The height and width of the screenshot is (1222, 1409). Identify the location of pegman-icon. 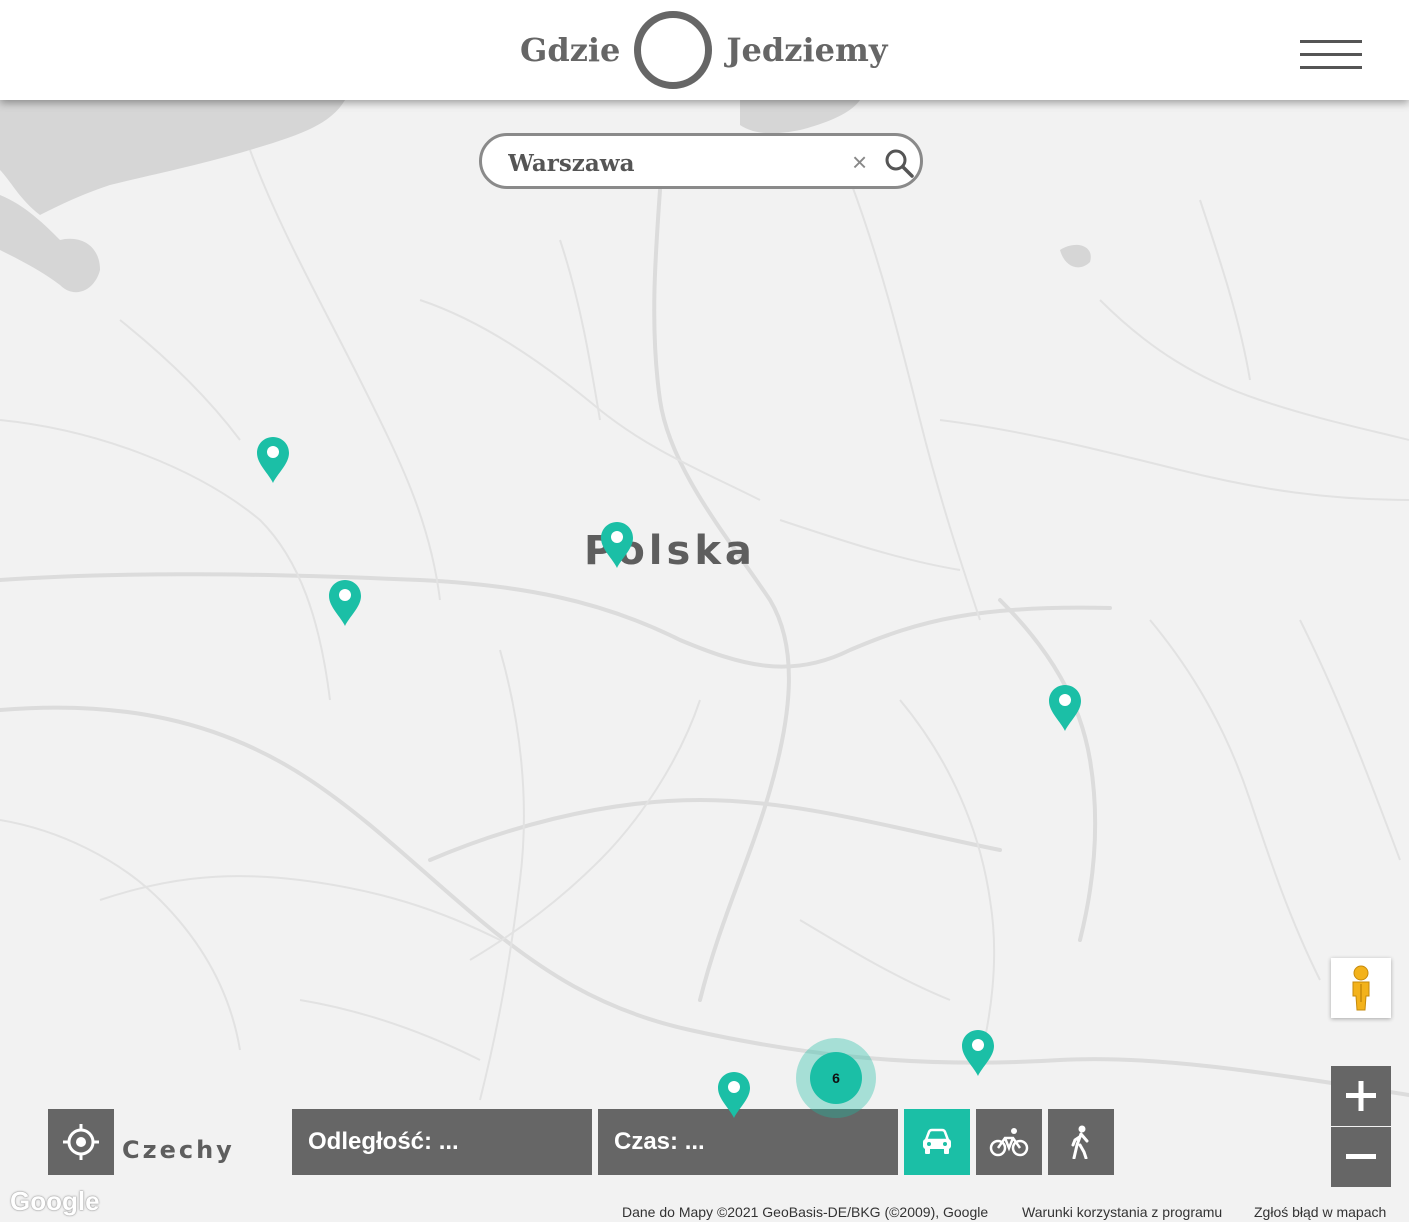
(1361, 988).